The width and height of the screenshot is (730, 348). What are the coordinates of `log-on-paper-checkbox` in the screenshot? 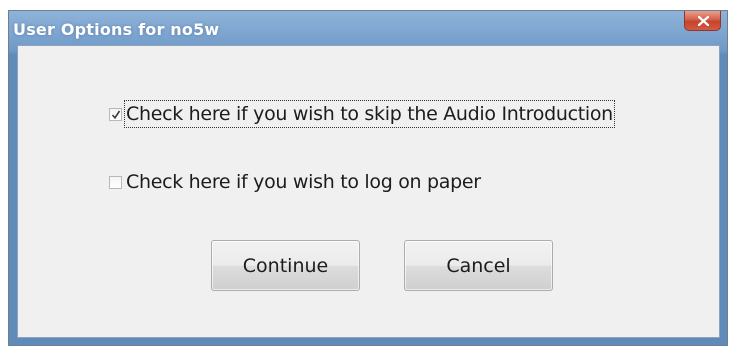 It's located at (115, 182).